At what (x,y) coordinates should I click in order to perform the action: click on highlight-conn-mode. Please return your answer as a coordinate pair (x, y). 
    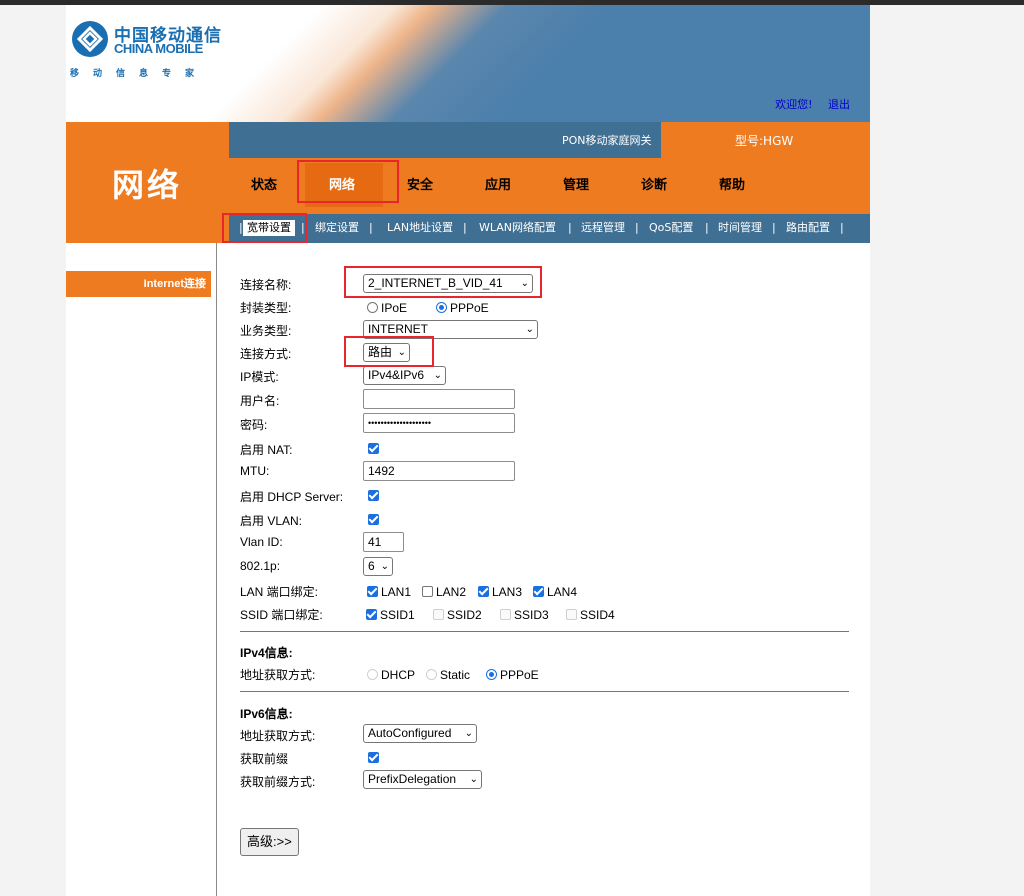
    Looking at the image, I should click on (389, 351).